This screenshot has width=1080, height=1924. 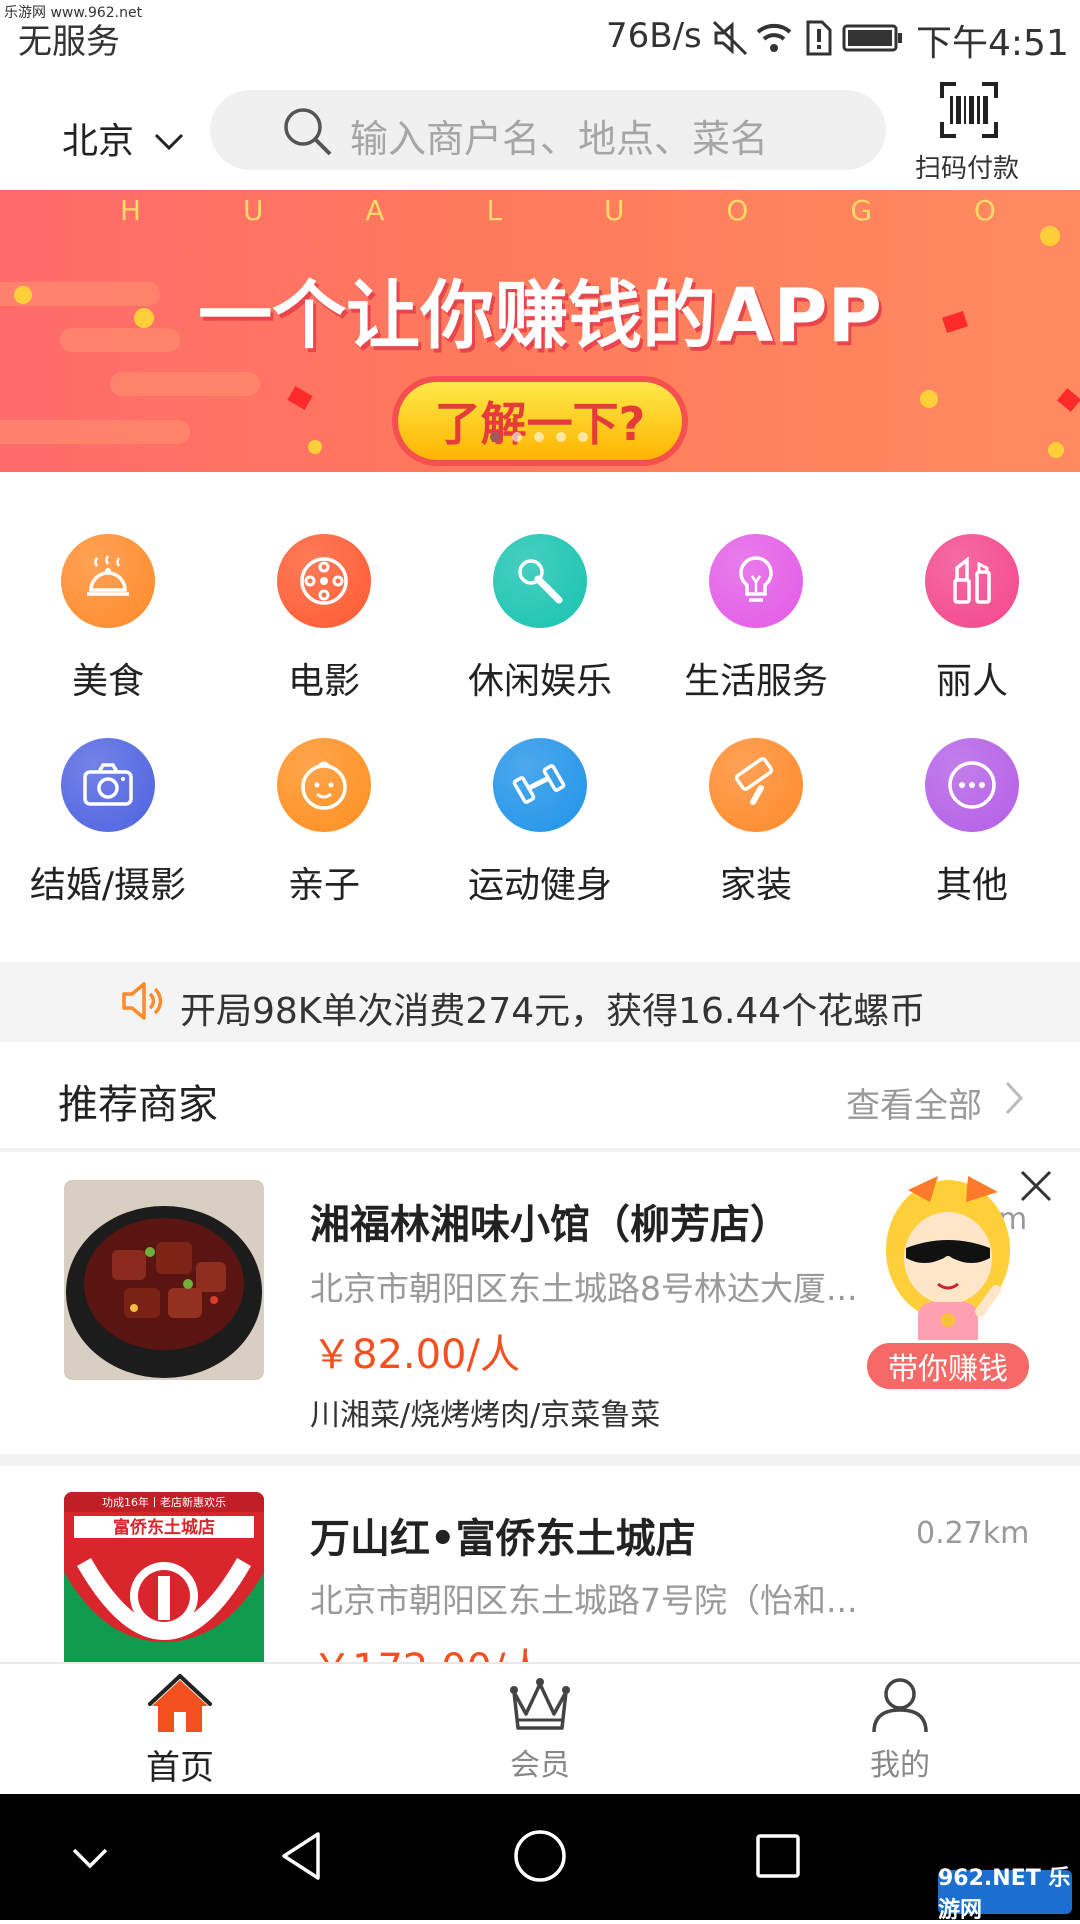 I want to click on thumb-top-text: 功成16年丨老店新惠欢乐, so click(x=164, y=1502).